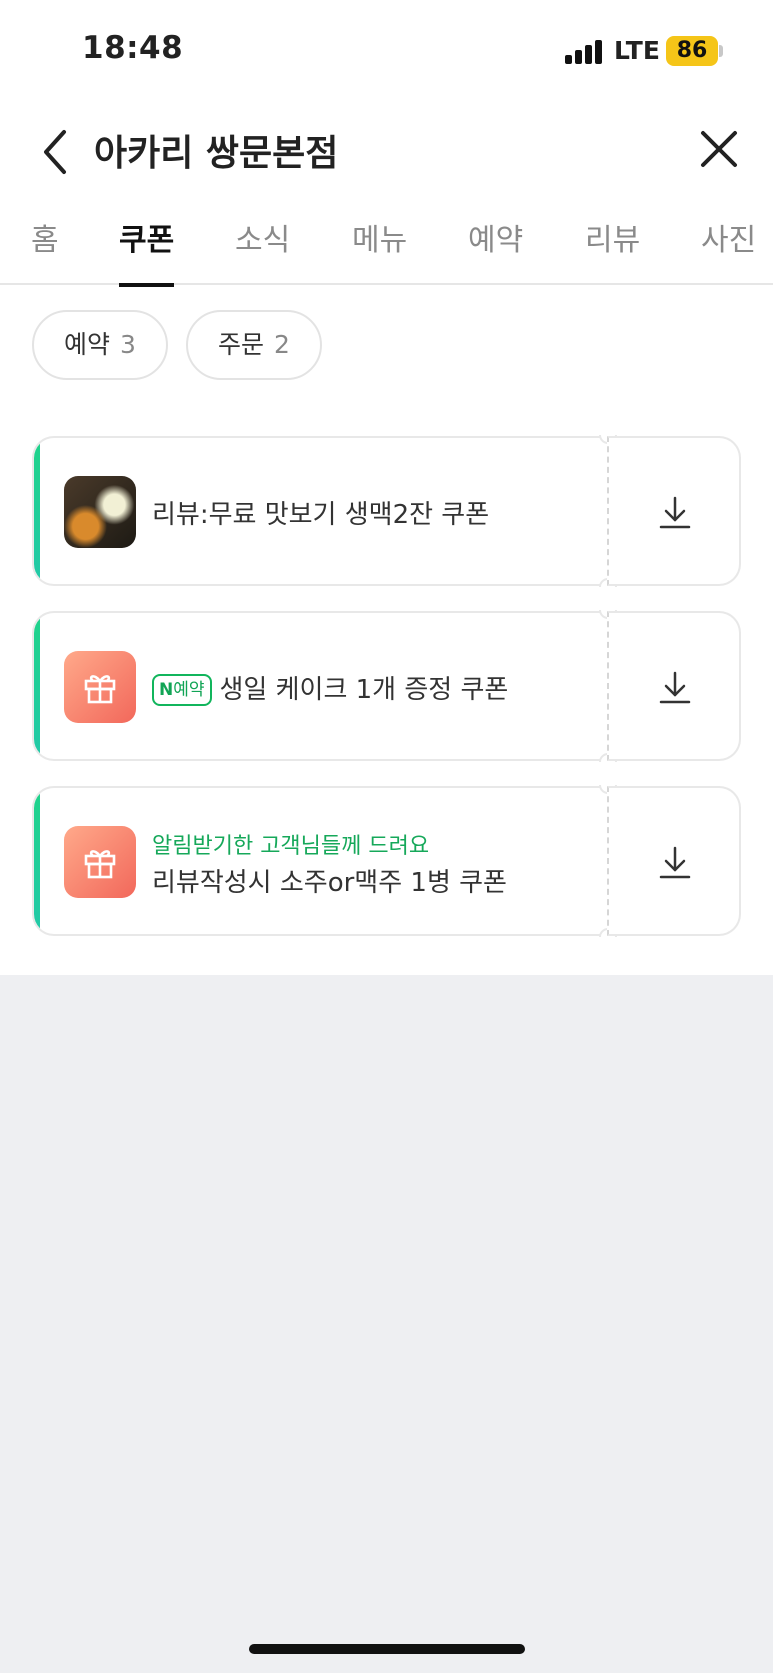  I want to click on coupon-title: 생일 케이크 1개 증정 쿠폰, so click(364, 690).